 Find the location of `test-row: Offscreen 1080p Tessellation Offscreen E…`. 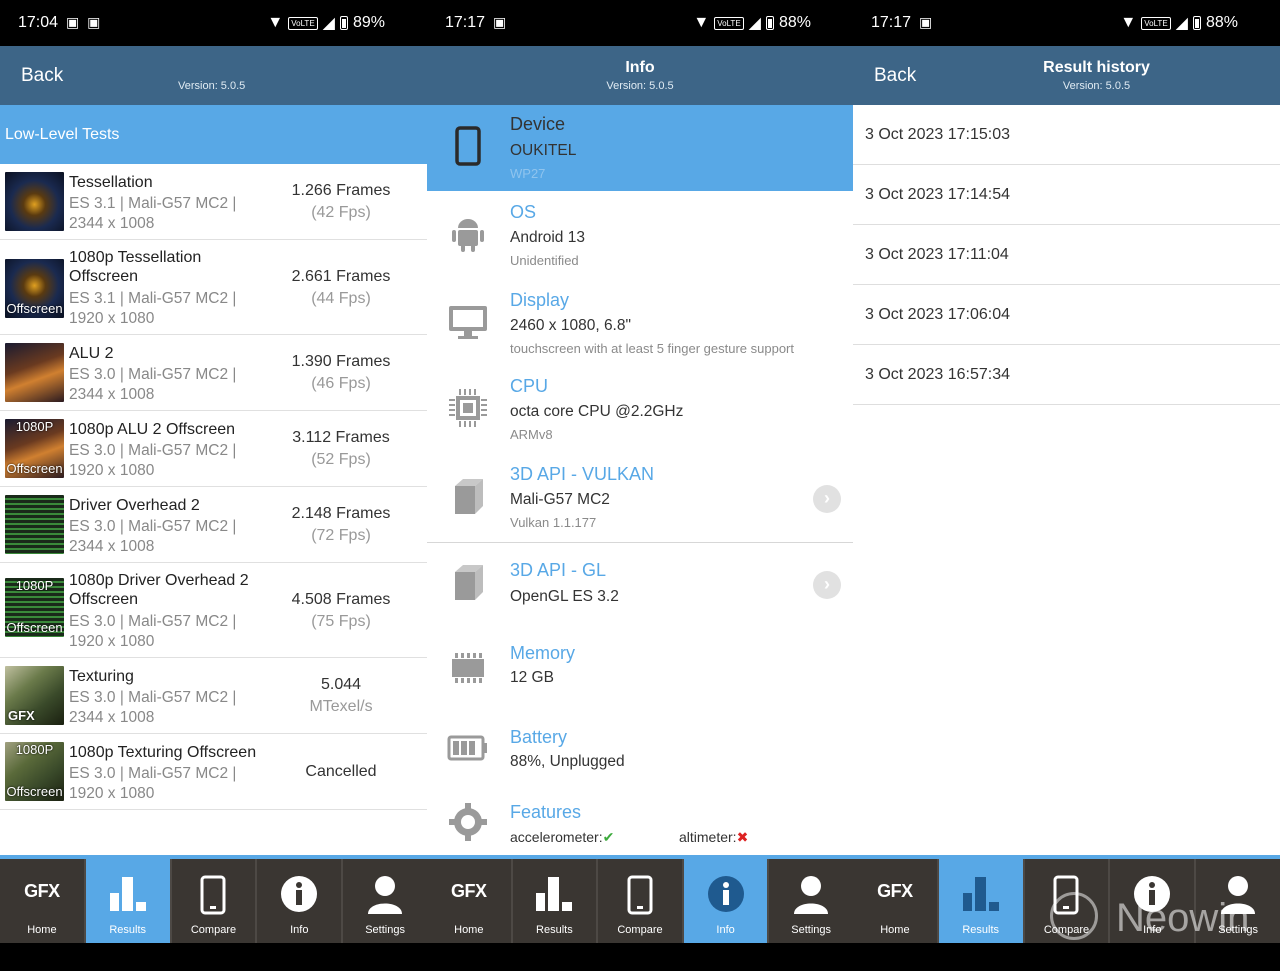

test-row: Offscreen 1080p Tessellation Offscreen E… is located at coordinates (213, 287).